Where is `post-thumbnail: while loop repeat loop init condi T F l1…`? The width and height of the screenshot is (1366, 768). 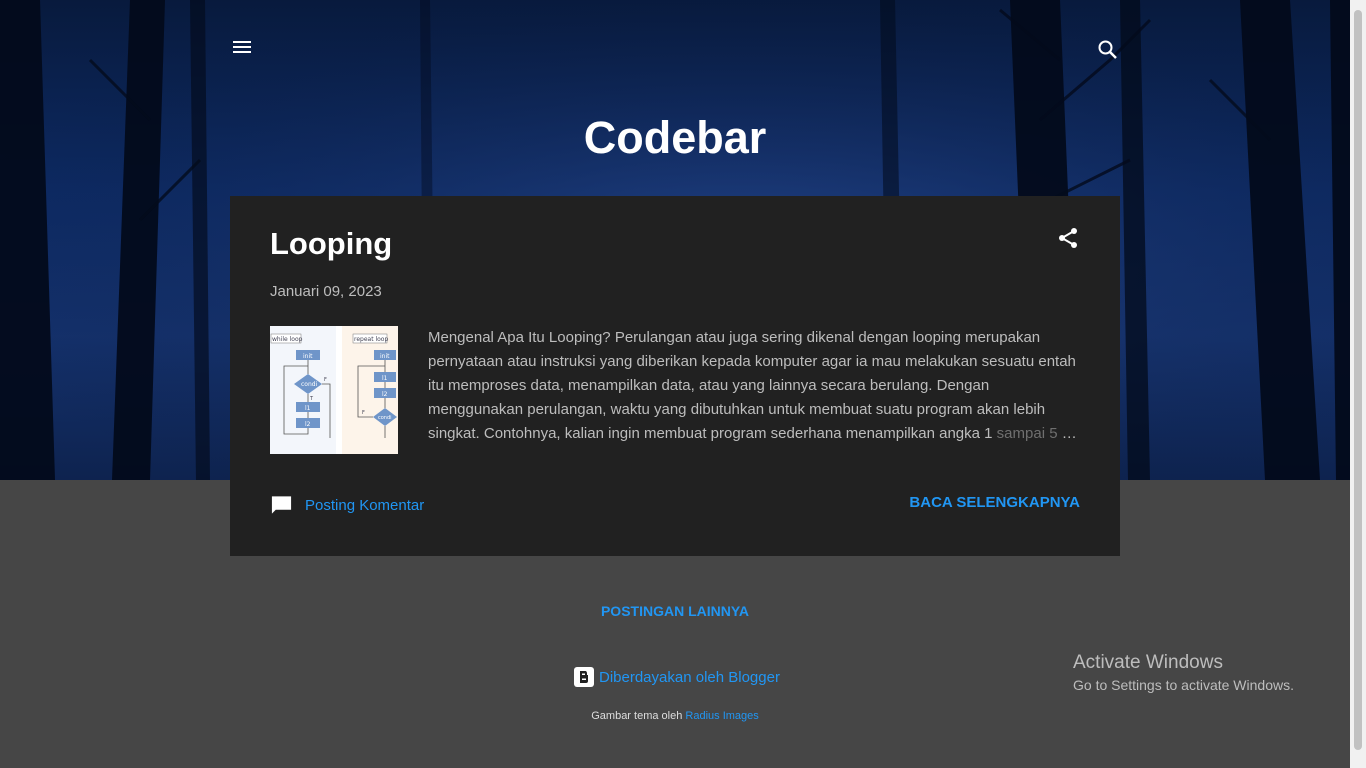
post-thumbnail: while loop repeat loop init condi T F l1… is located at coordinates (334, 390).